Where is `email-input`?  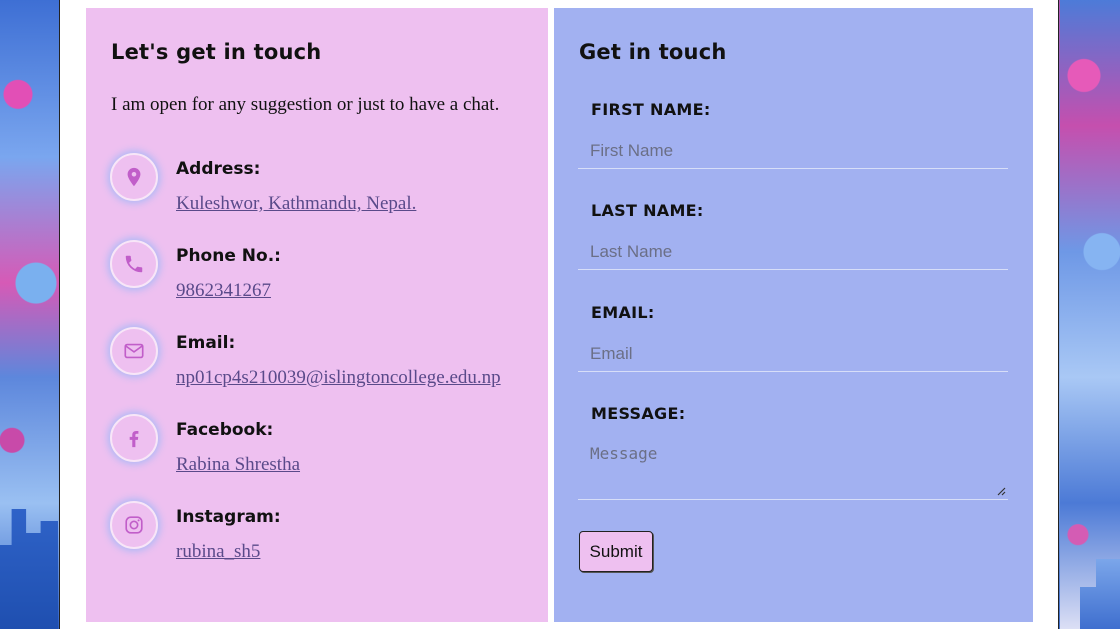
email-input is located at coordinates (793, 354).